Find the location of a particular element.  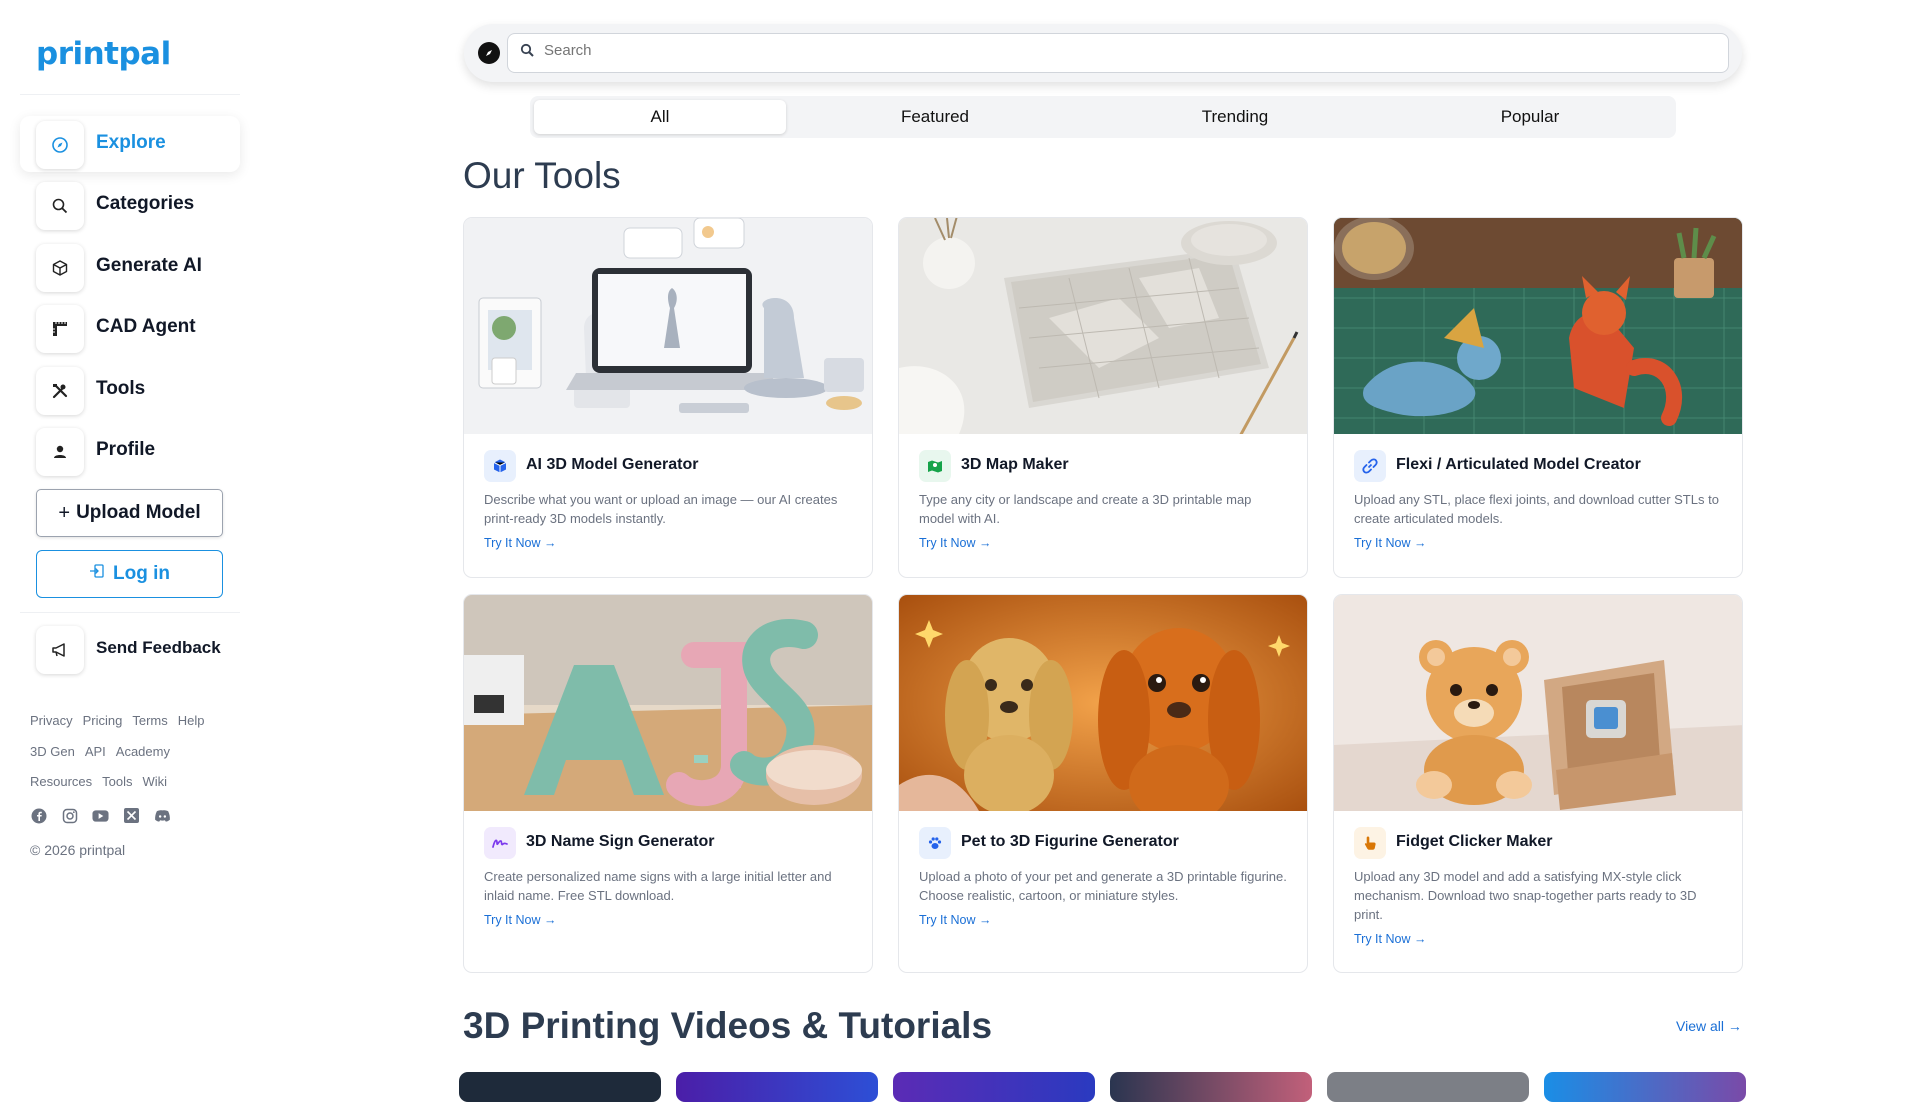

facebook-icon is located at coordinates (38, 815).